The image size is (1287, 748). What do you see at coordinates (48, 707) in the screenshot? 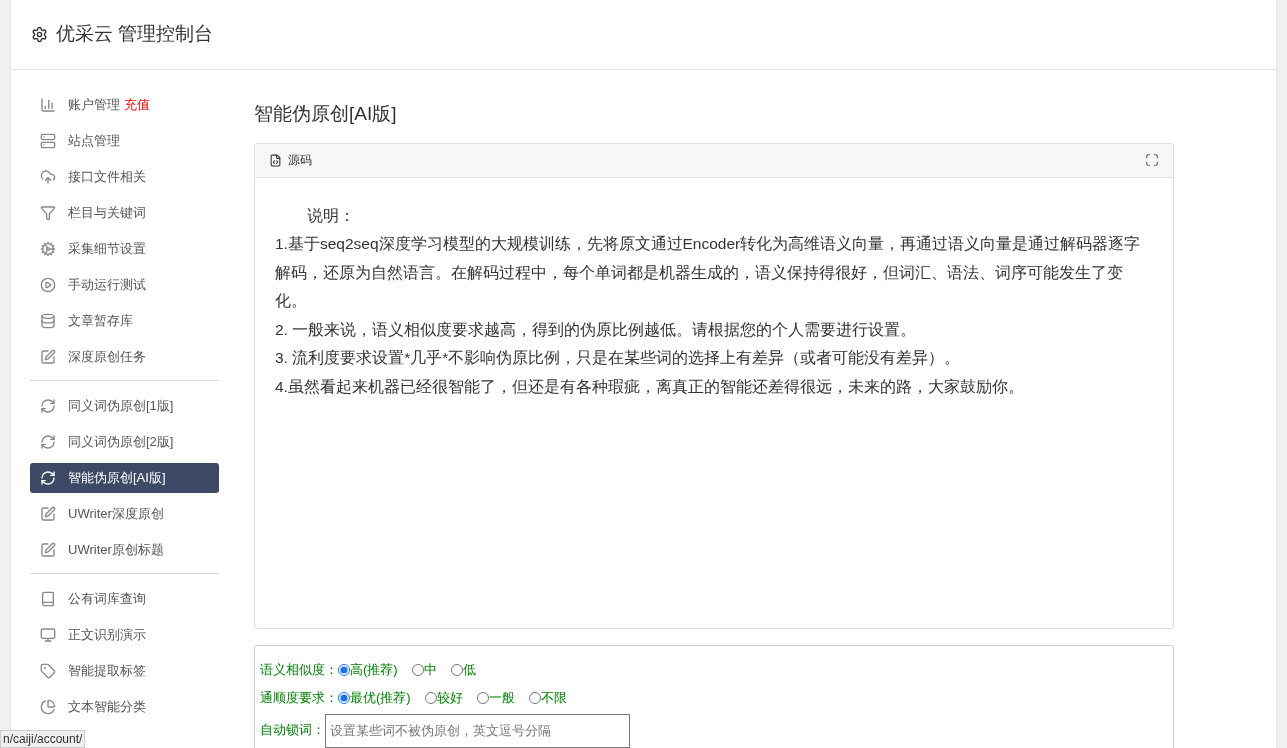
I see `pie-chart-icon` at bounding box center [48, 707].